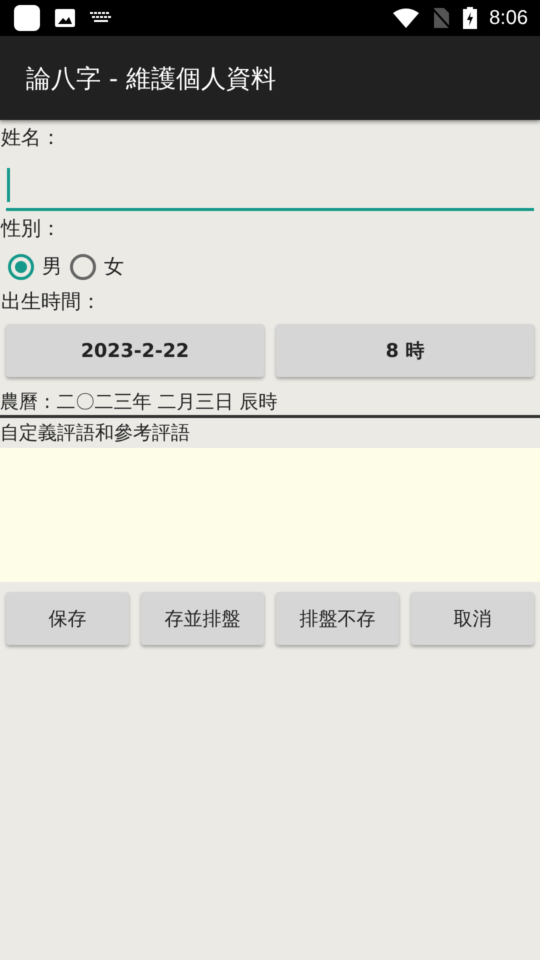  I want to click on comments-label: 自定義評語和參考評語, so click(95, 433).